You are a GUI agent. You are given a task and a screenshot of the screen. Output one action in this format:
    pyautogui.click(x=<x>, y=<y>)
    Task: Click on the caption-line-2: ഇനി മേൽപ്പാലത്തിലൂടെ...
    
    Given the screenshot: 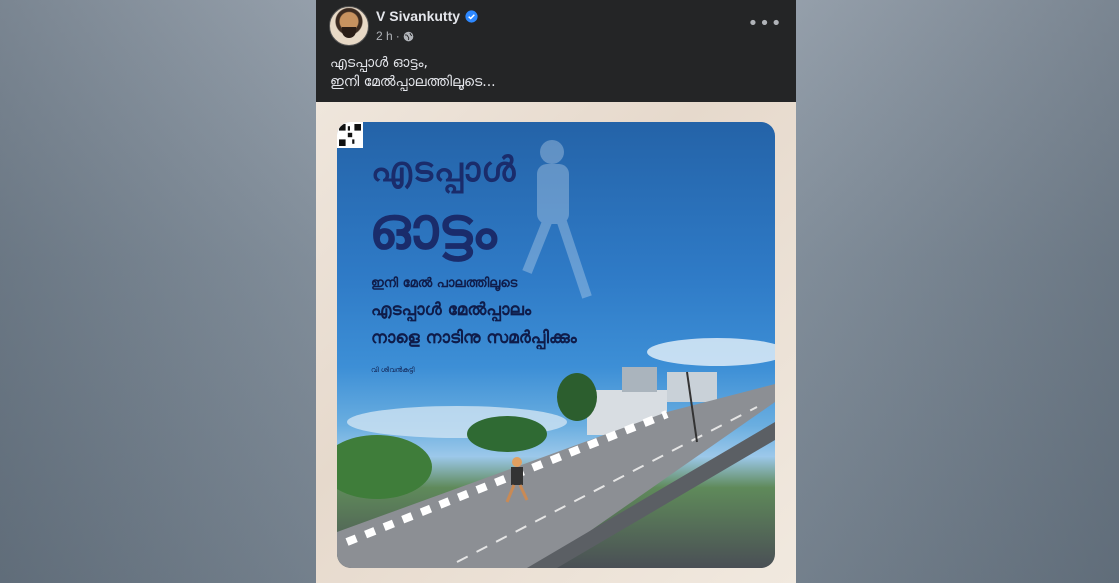 What is the action you would take?
    pyautogui.click(x=413, y=82)
    